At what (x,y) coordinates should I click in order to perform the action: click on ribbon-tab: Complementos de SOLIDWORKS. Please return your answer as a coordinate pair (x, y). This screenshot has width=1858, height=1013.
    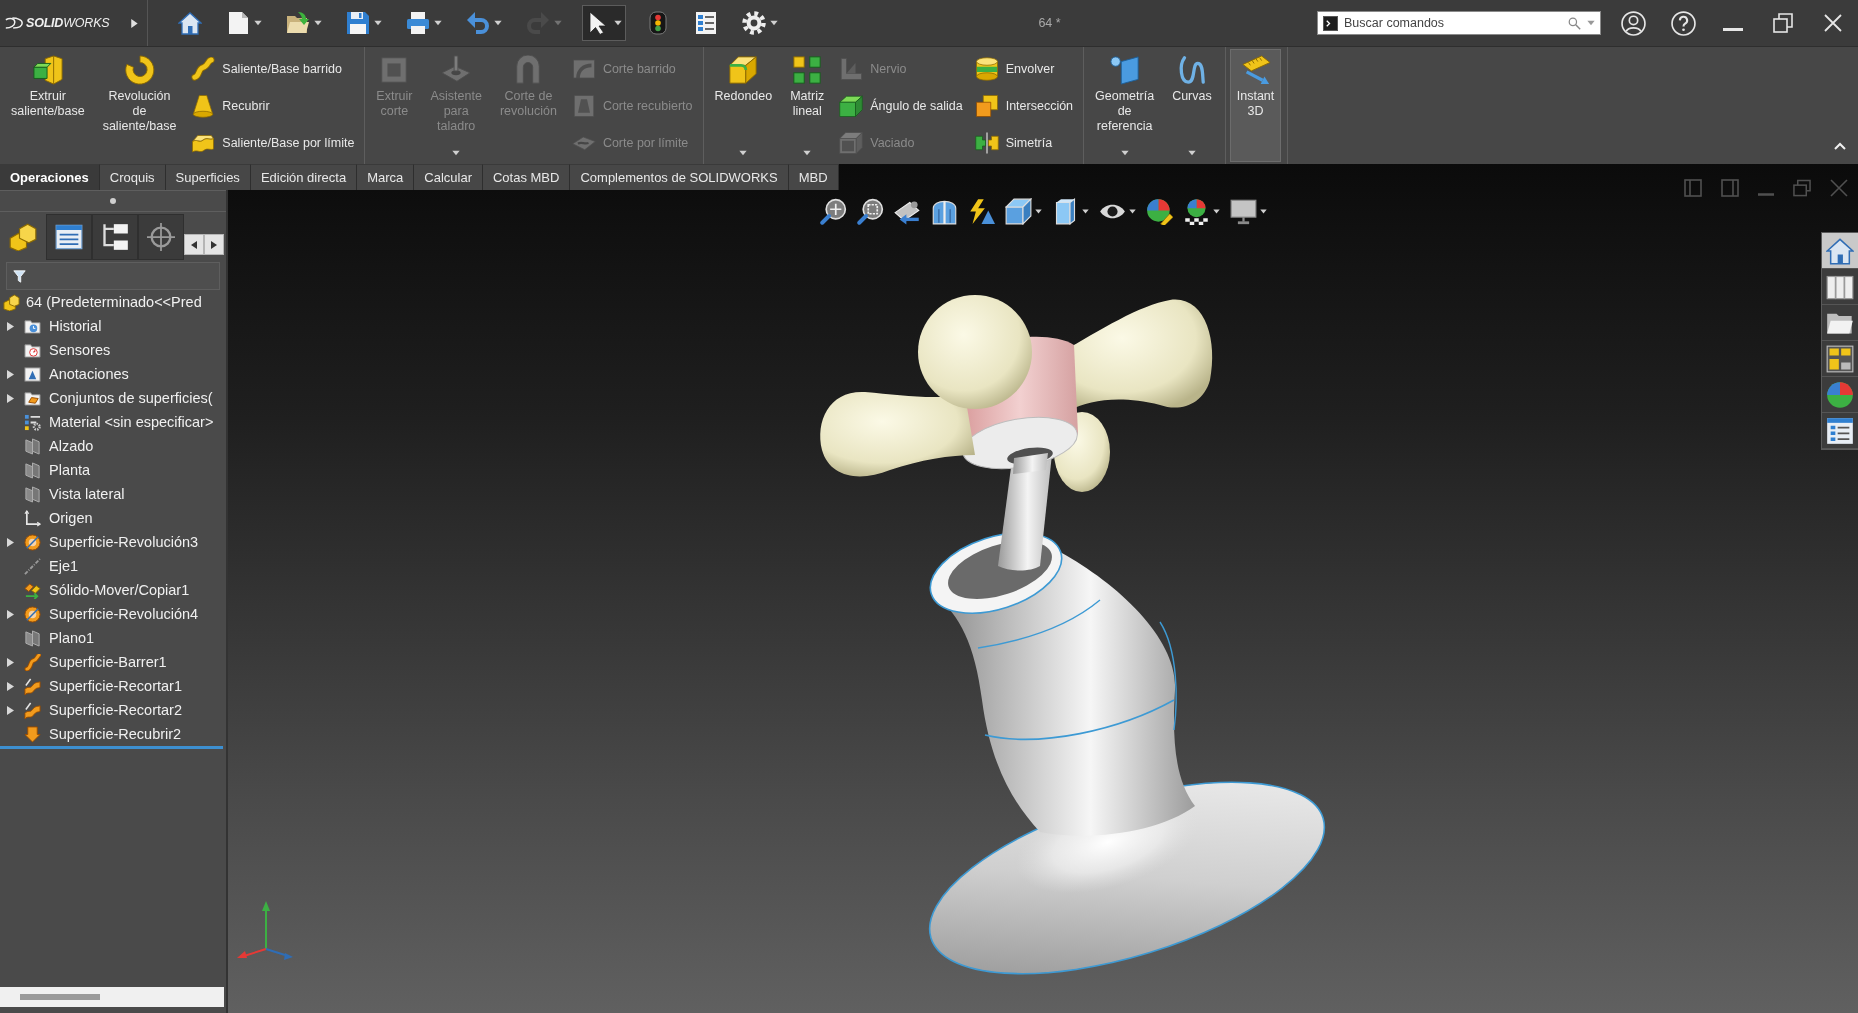
    Looking at the image, I should click on (679, 177).